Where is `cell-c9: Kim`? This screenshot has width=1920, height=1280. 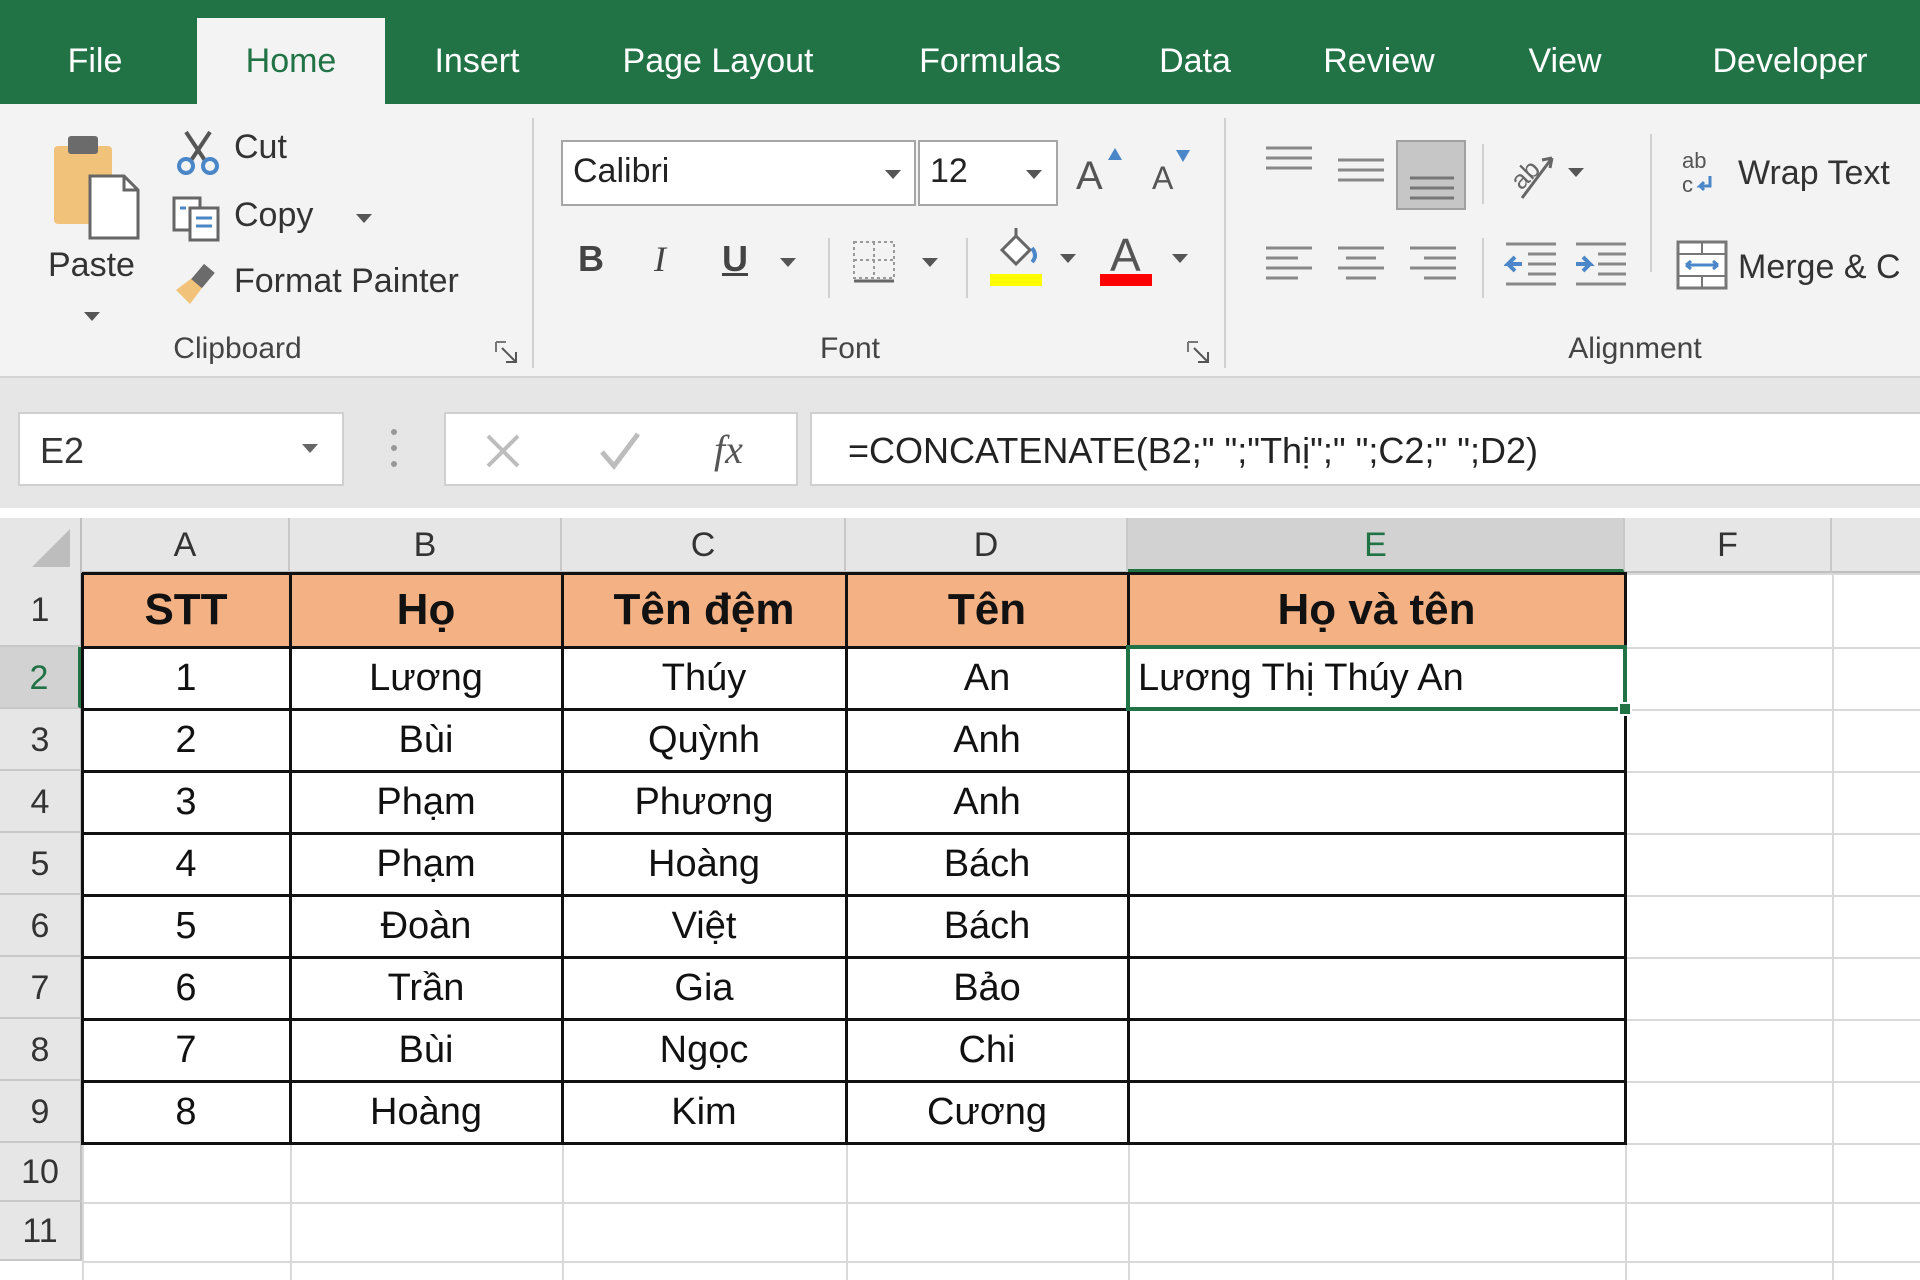
cell-c9: Kim is located at coordinates (704, 1112).